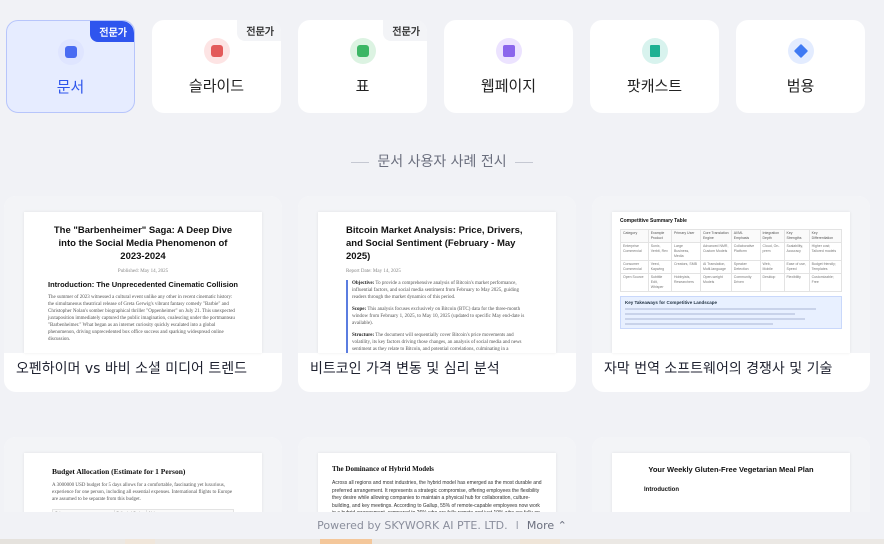 Image resolution: width=884 pixels, height=544 pixels. I want to click on showcase-section-title: 문서 사용자 사례 전시, so click(442, 161).